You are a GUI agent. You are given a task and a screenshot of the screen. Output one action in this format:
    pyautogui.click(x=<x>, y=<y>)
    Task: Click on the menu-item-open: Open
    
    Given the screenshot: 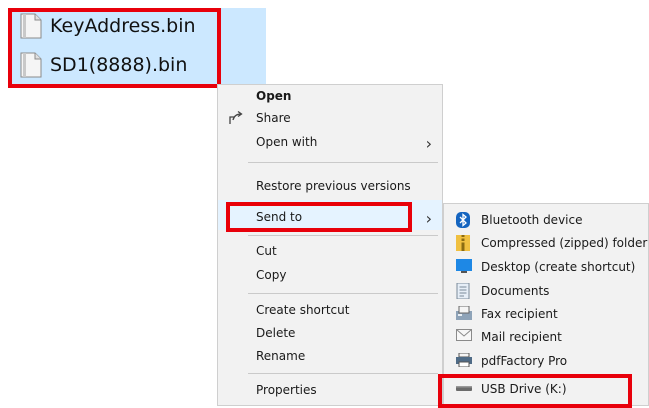 What is the action you would take?
    pyautogui.click(x=330, y=96)
    